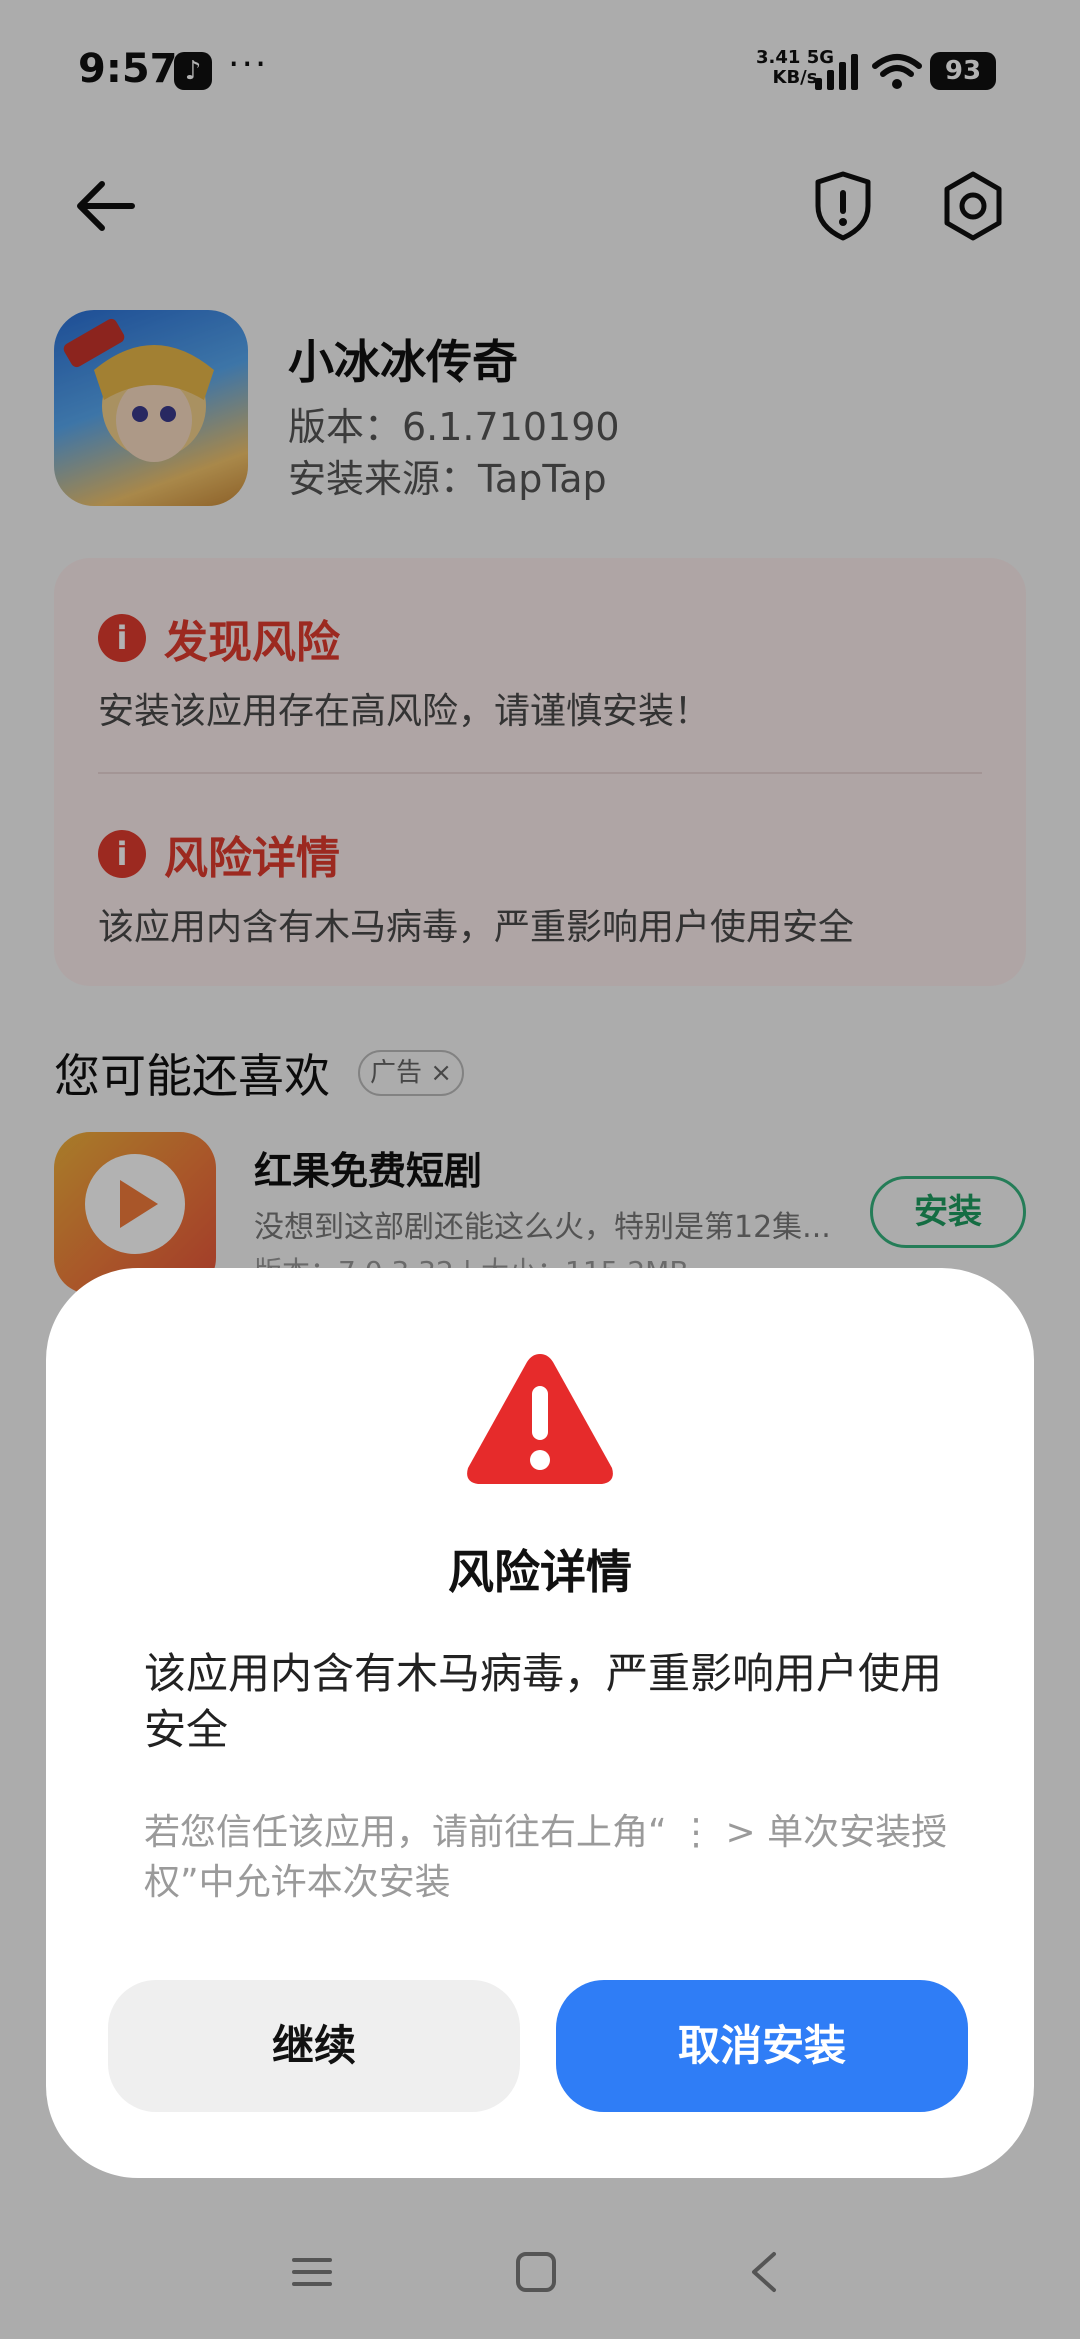  Describe the element at coordinates (762, 2046) in the screenshot. I see `cancel-install-button: 取消安装` at that location.